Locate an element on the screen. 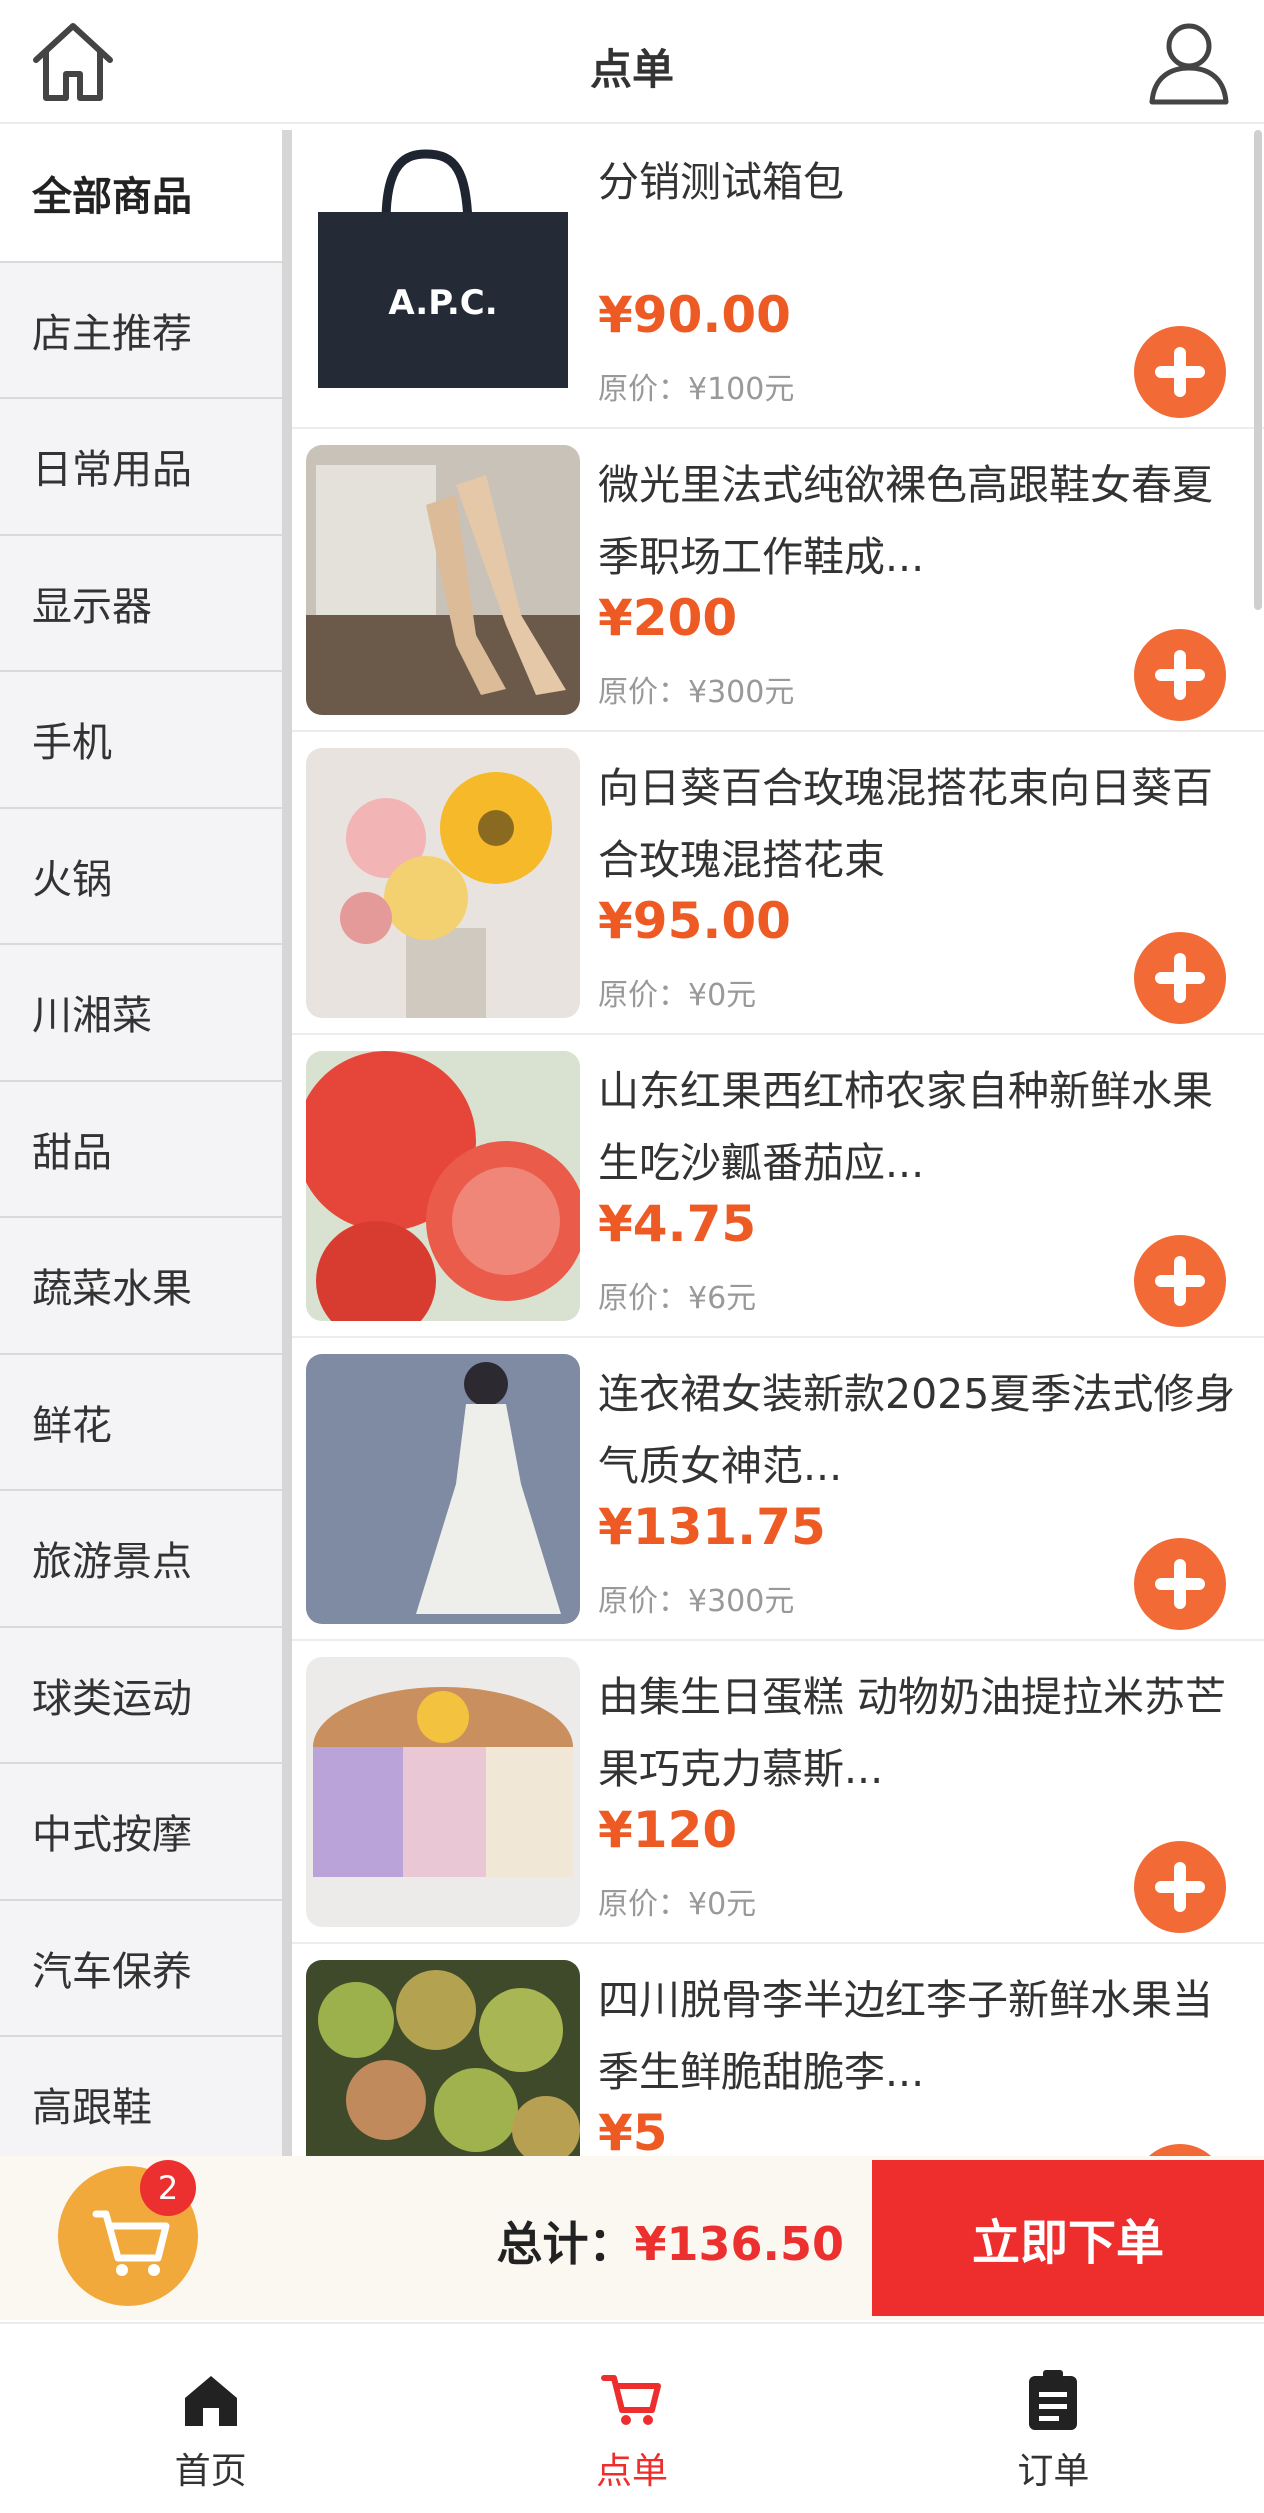  tab-label: 首页 is located at coordinates (210, 2471).